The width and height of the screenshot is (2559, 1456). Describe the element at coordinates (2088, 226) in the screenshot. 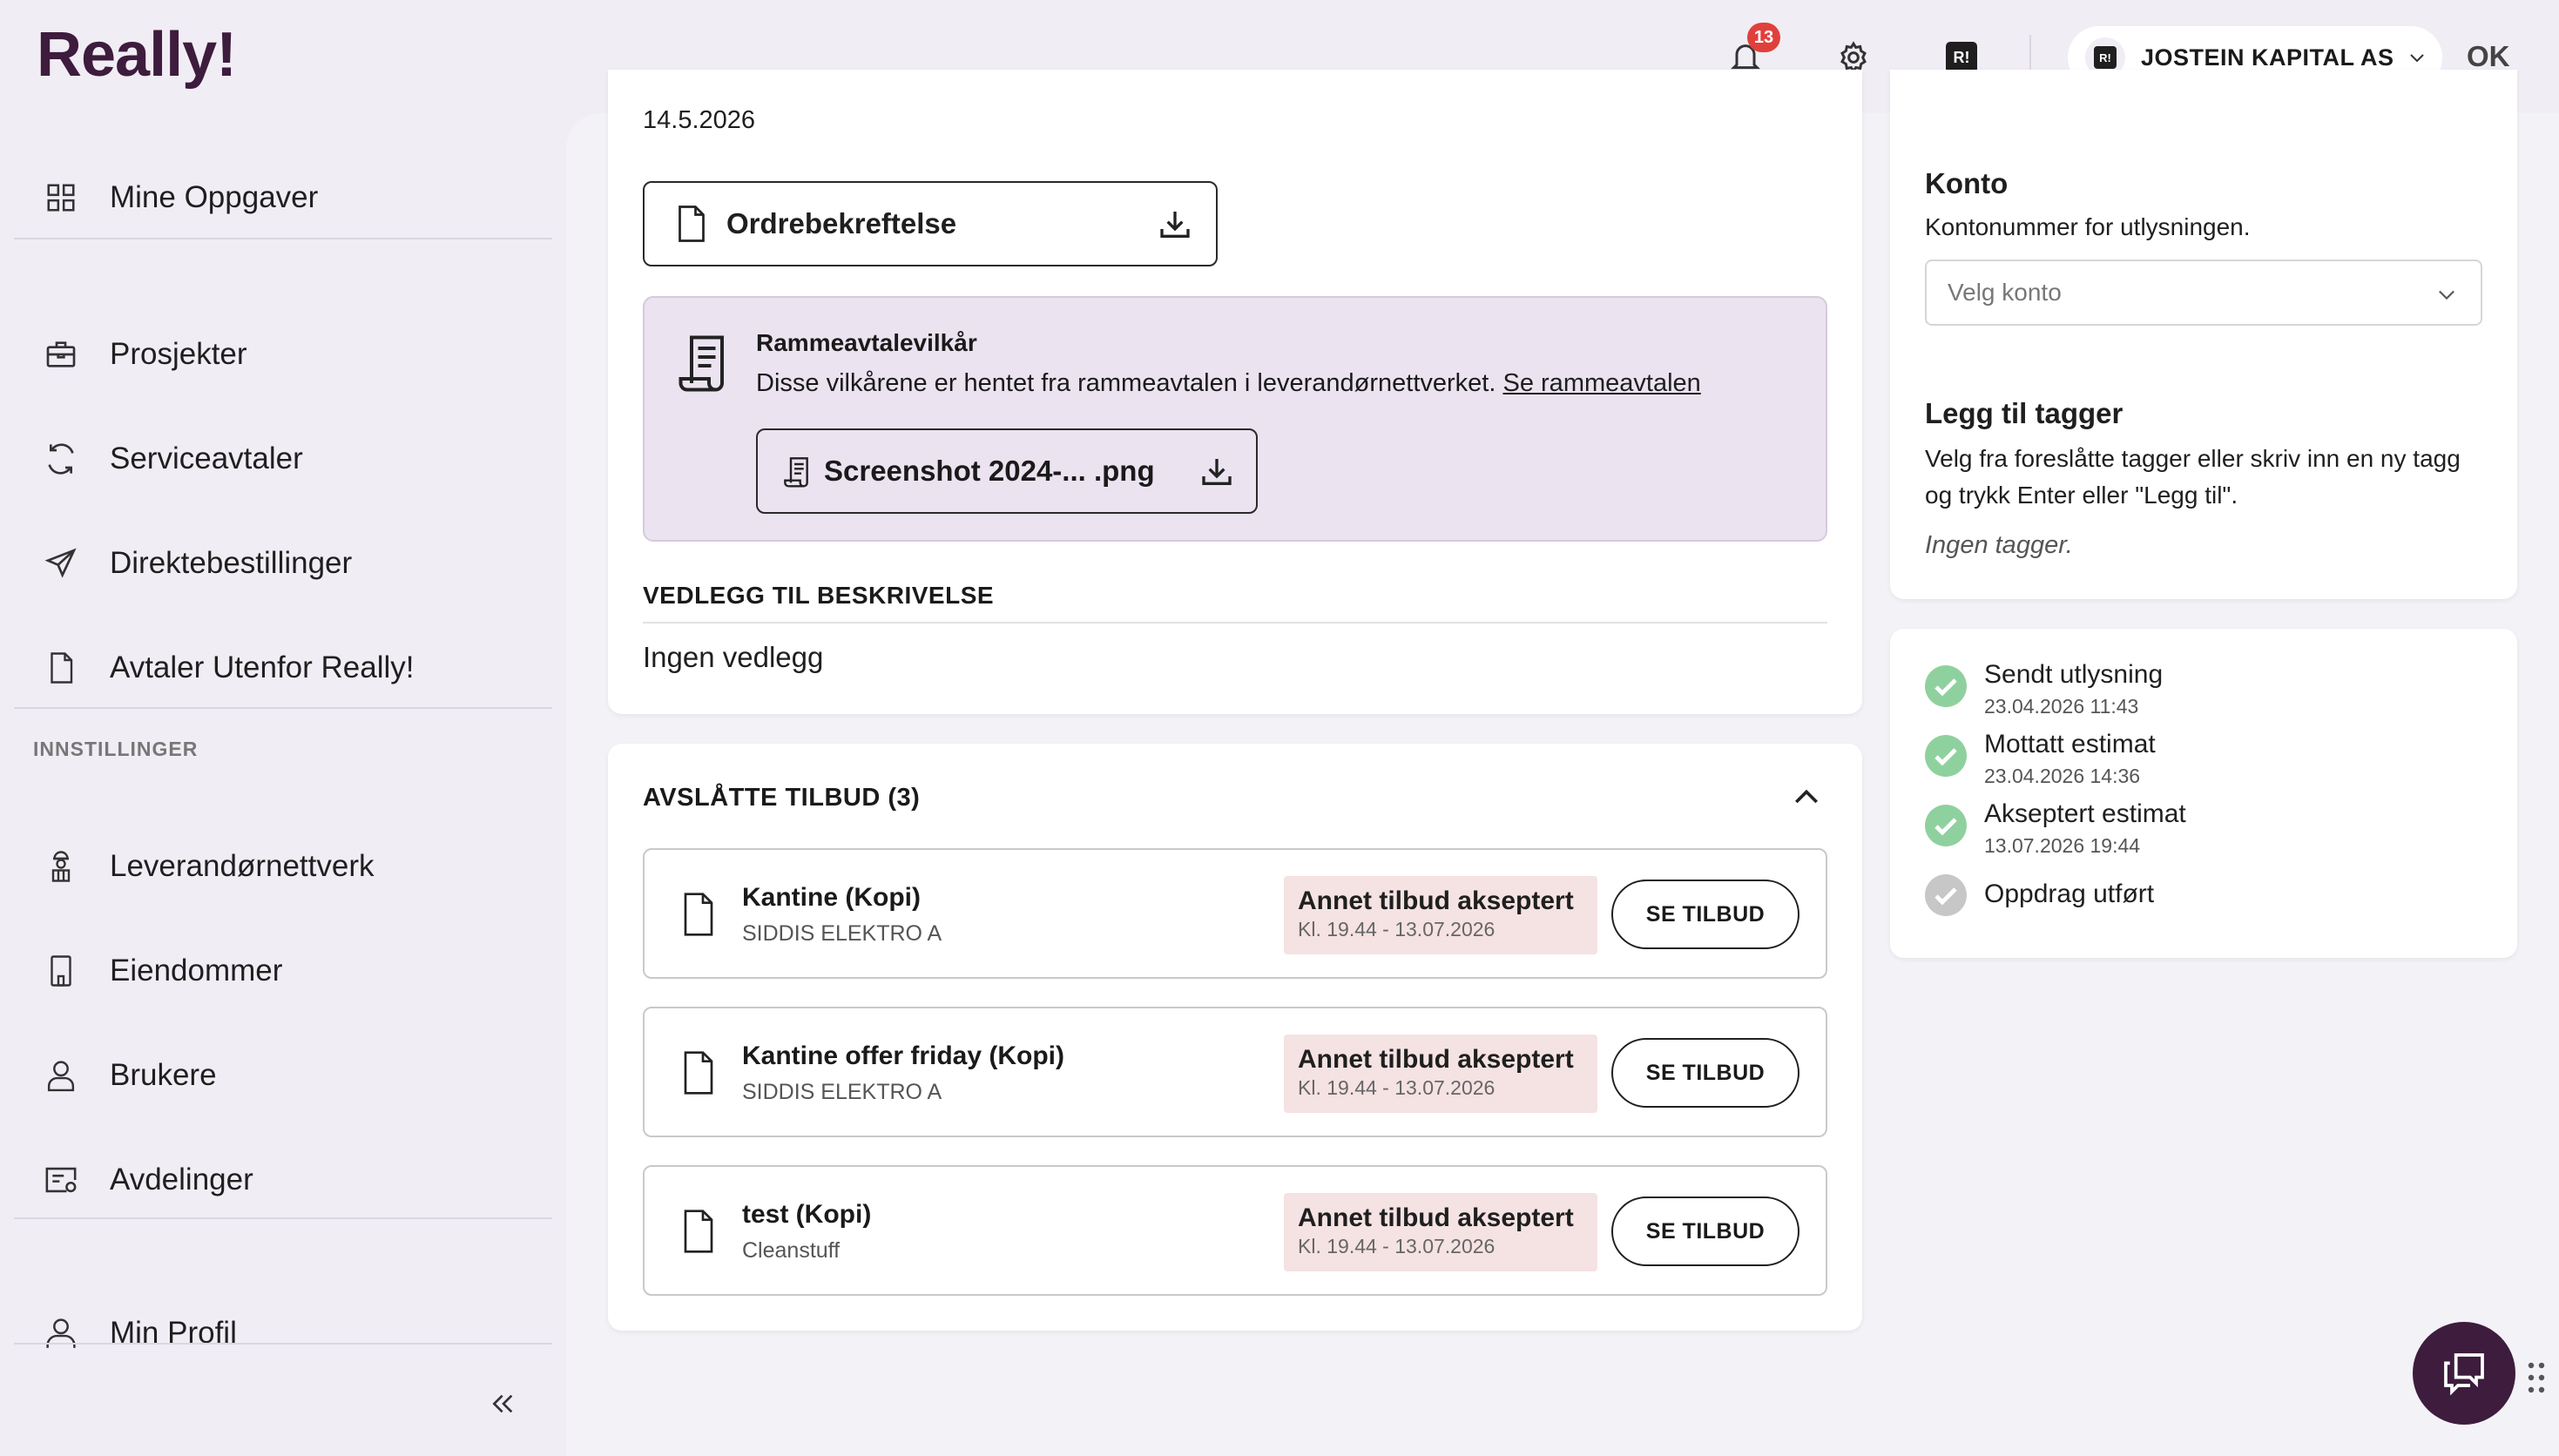

I see `konto-description: Kontonummer for utlysningen.` at that location.